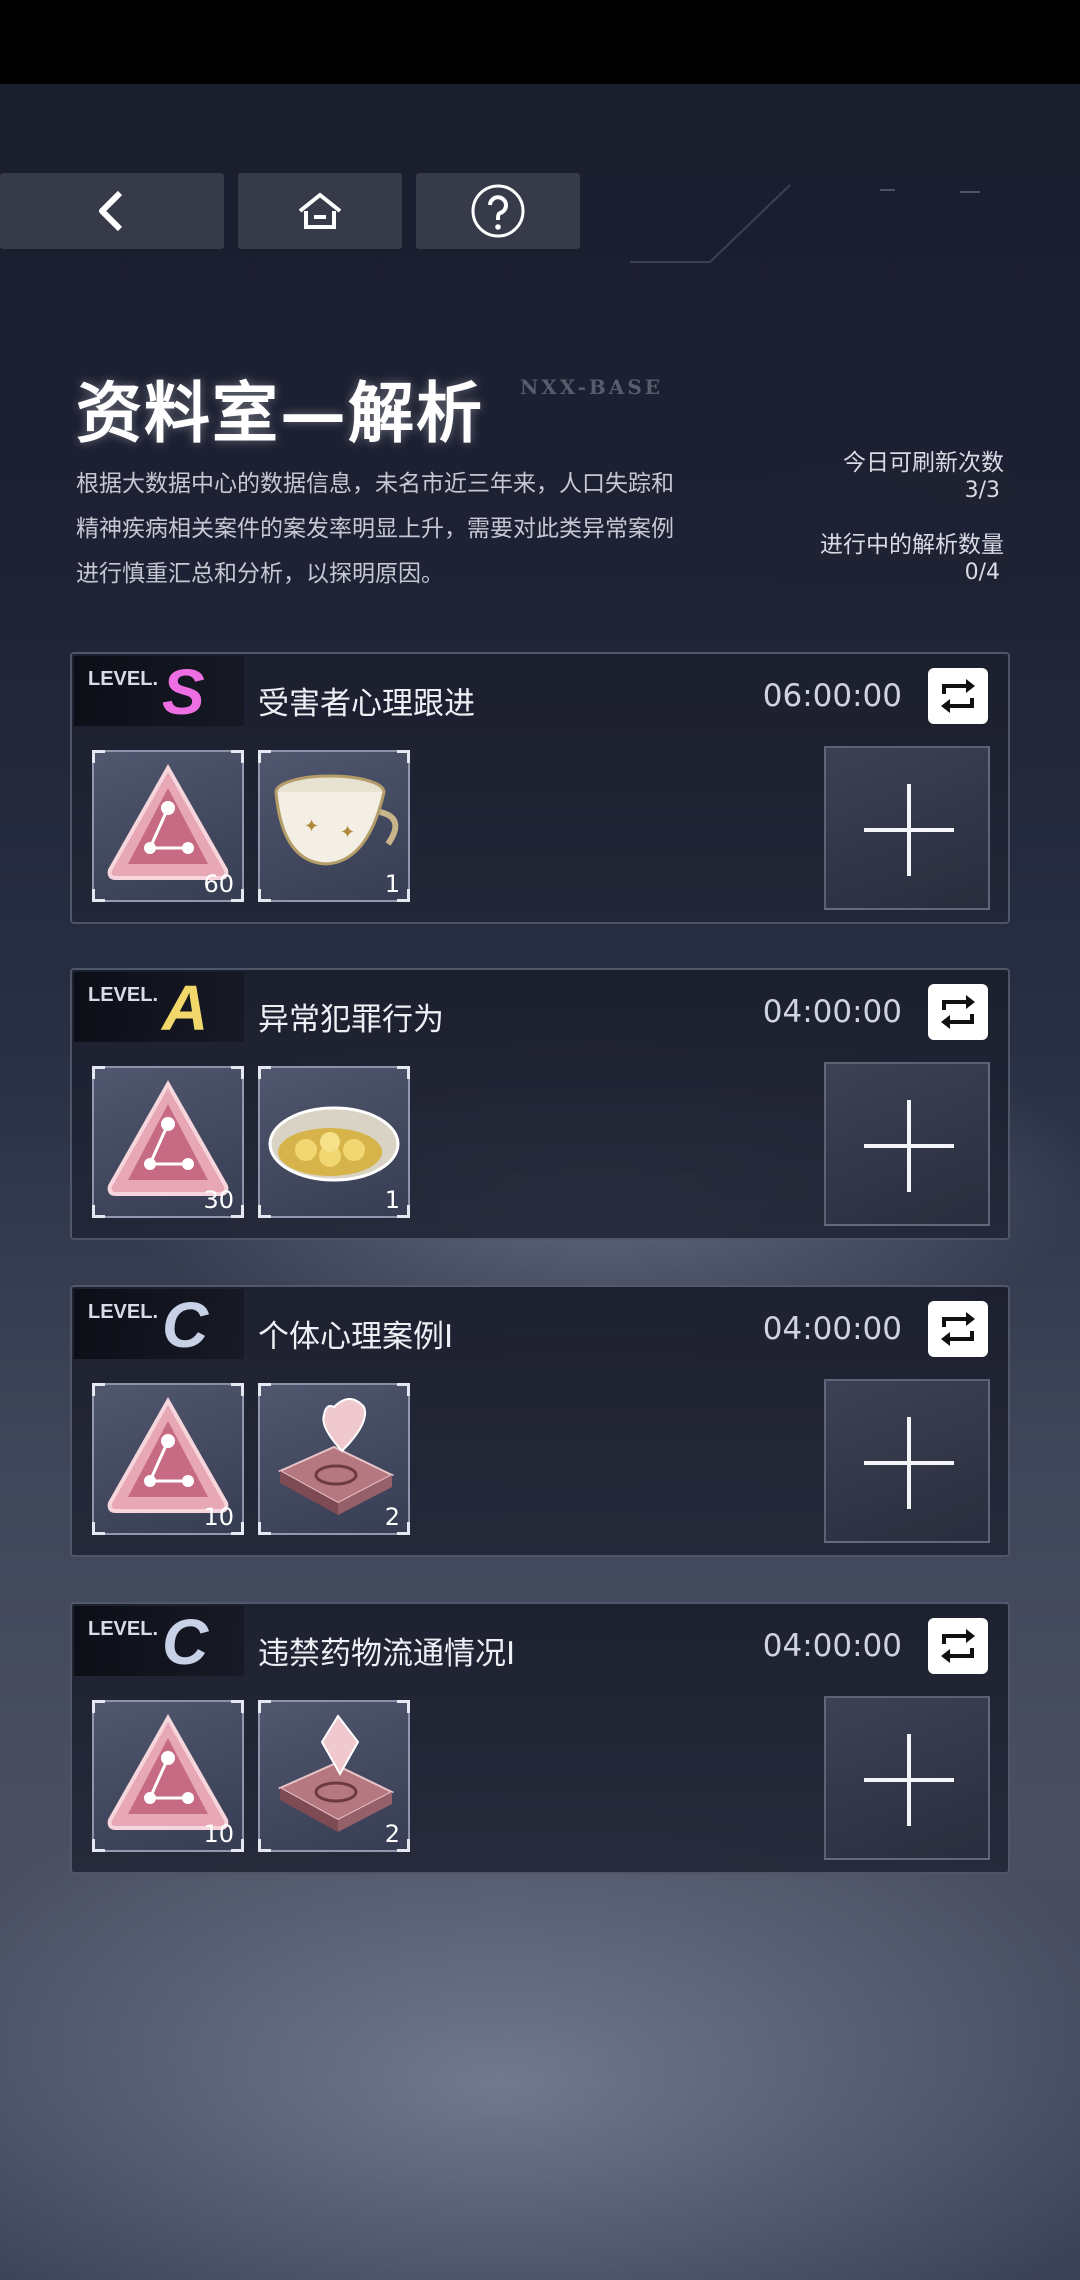 The height and width of the screenshot is (2280, 1080). Describe the element at coordinates (387, 1654) in the screenshot. I see `case-title: 违禁药物流通情况Ⅰ` at that location.